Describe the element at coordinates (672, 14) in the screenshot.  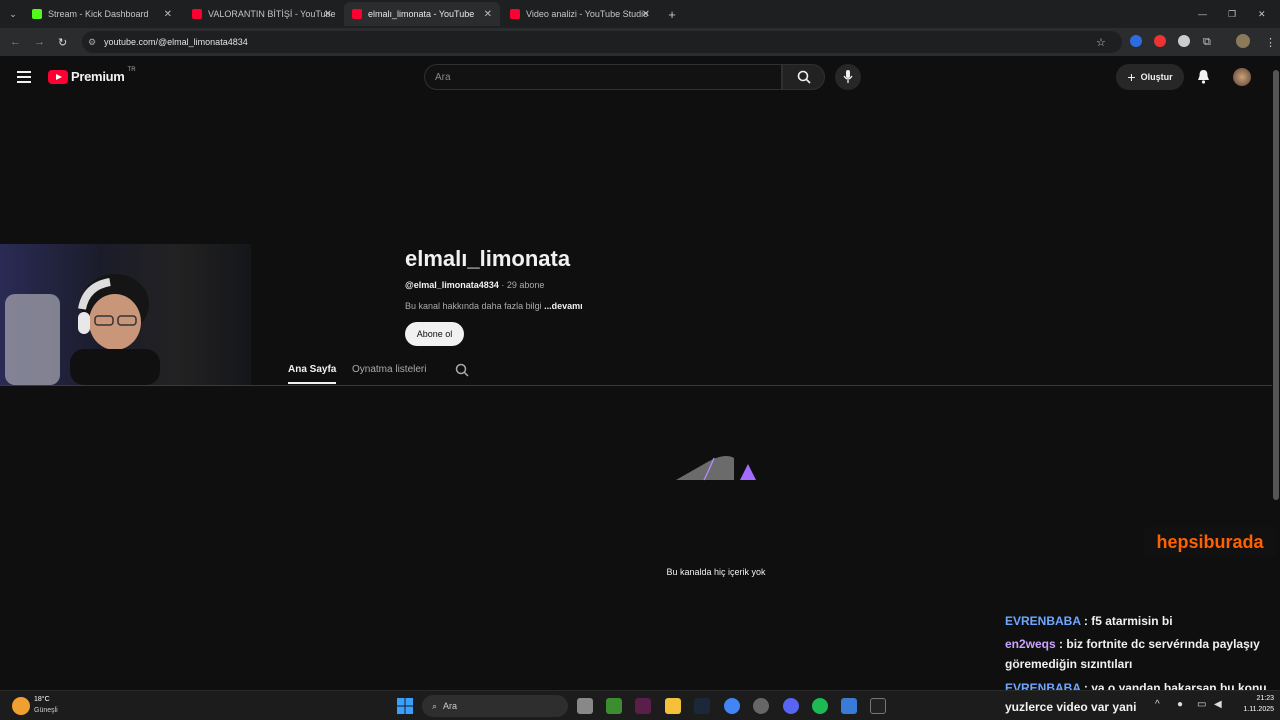
I see `new-tab-button: +` at that location.